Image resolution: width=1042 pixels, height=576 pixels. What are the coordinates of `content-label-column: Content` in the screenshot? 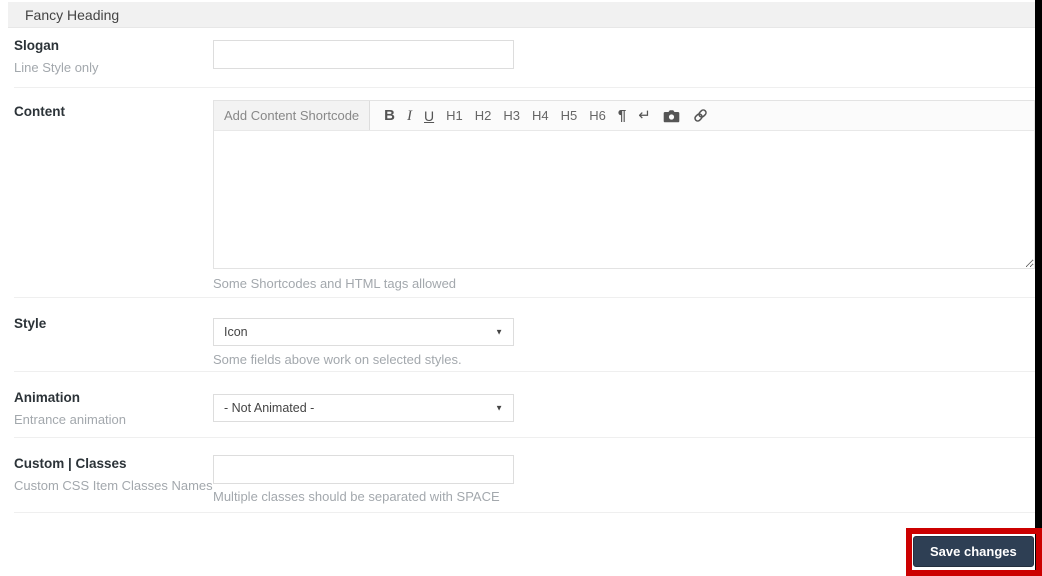 It's located at (113, 192).